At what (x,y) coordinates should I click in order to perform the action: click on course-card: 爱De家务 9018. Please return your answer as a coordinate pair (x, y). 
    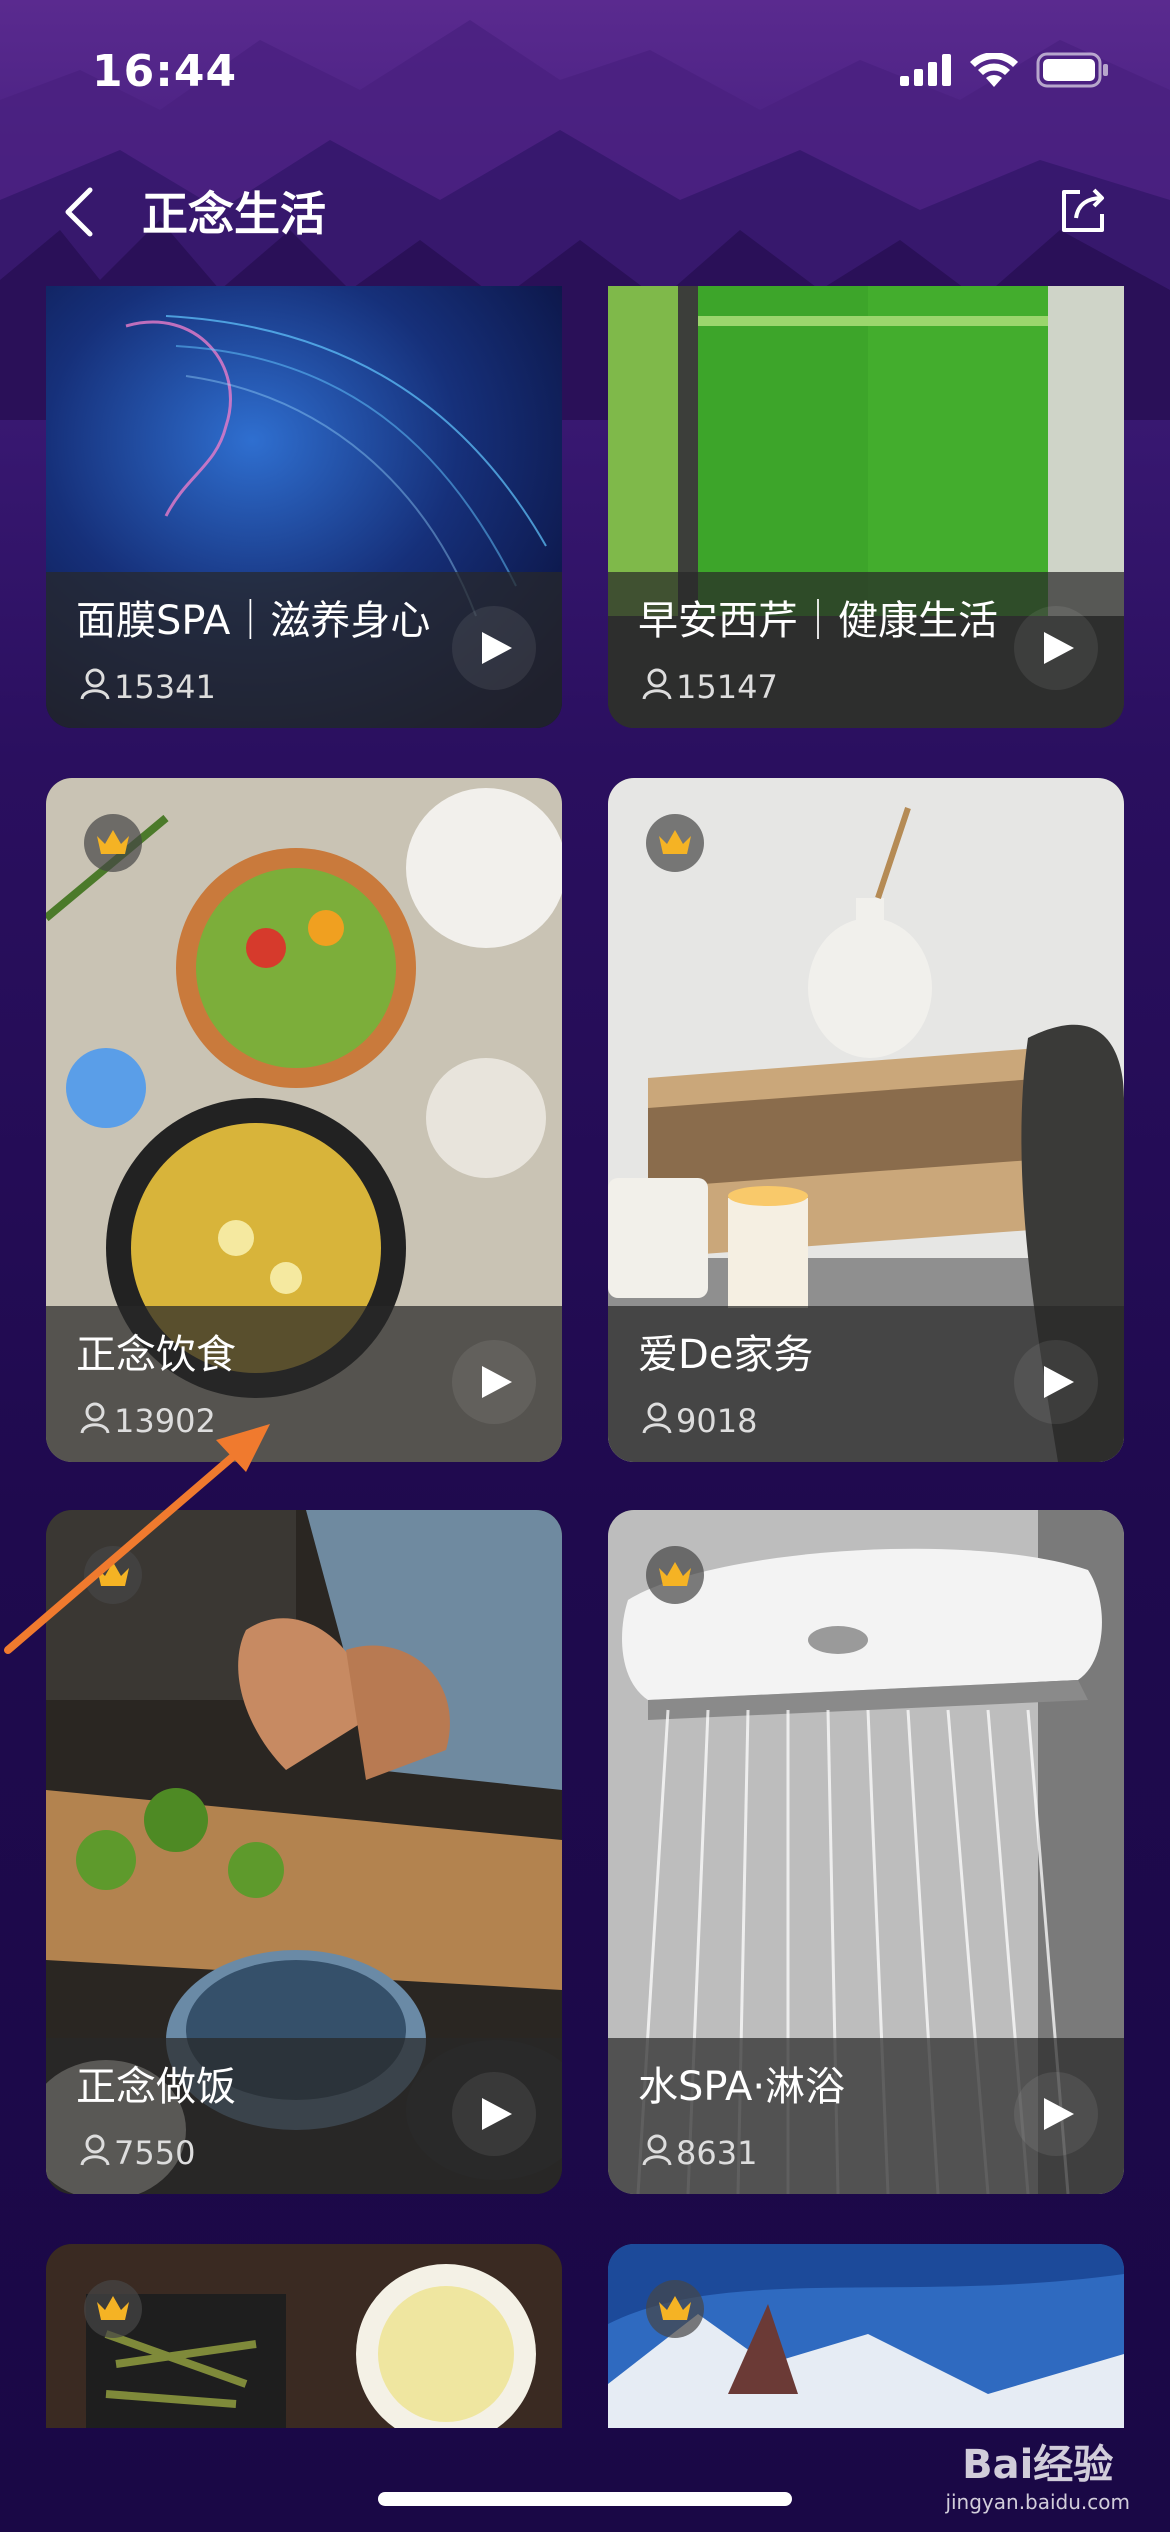
    Looking at the image, I should click on (866, 1120).